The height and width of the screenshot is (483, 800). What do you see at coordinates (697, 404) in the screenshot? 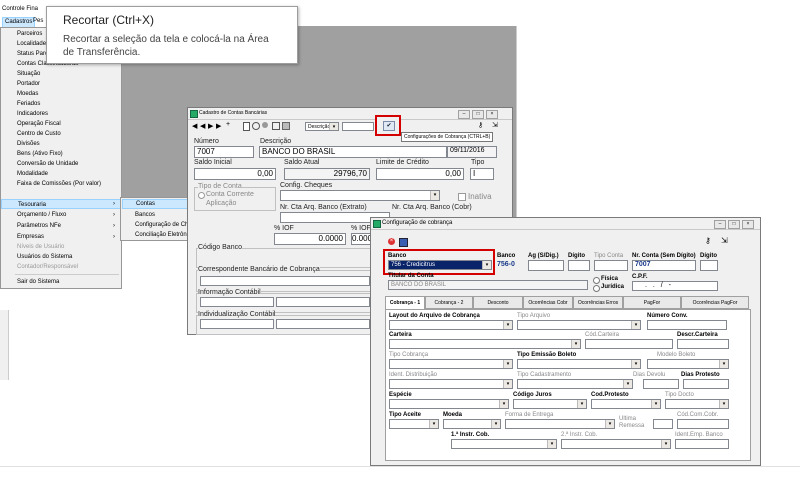
I see `tipo-docto-combo: ▾` at bounding box center [697, 404].